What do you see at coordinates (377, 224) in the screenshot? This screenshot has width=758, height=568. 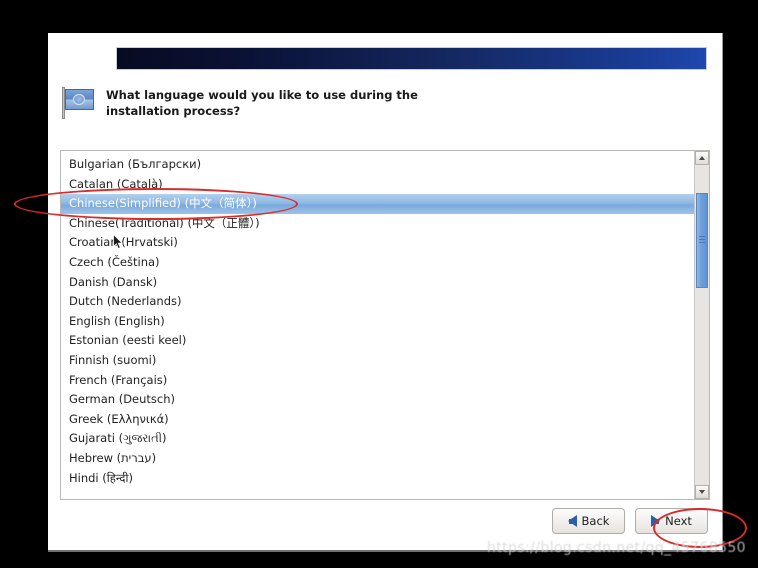 I see `language-list-item: Chinese(Traditional) (中文（正體）)` at bounding box center [377, 224].